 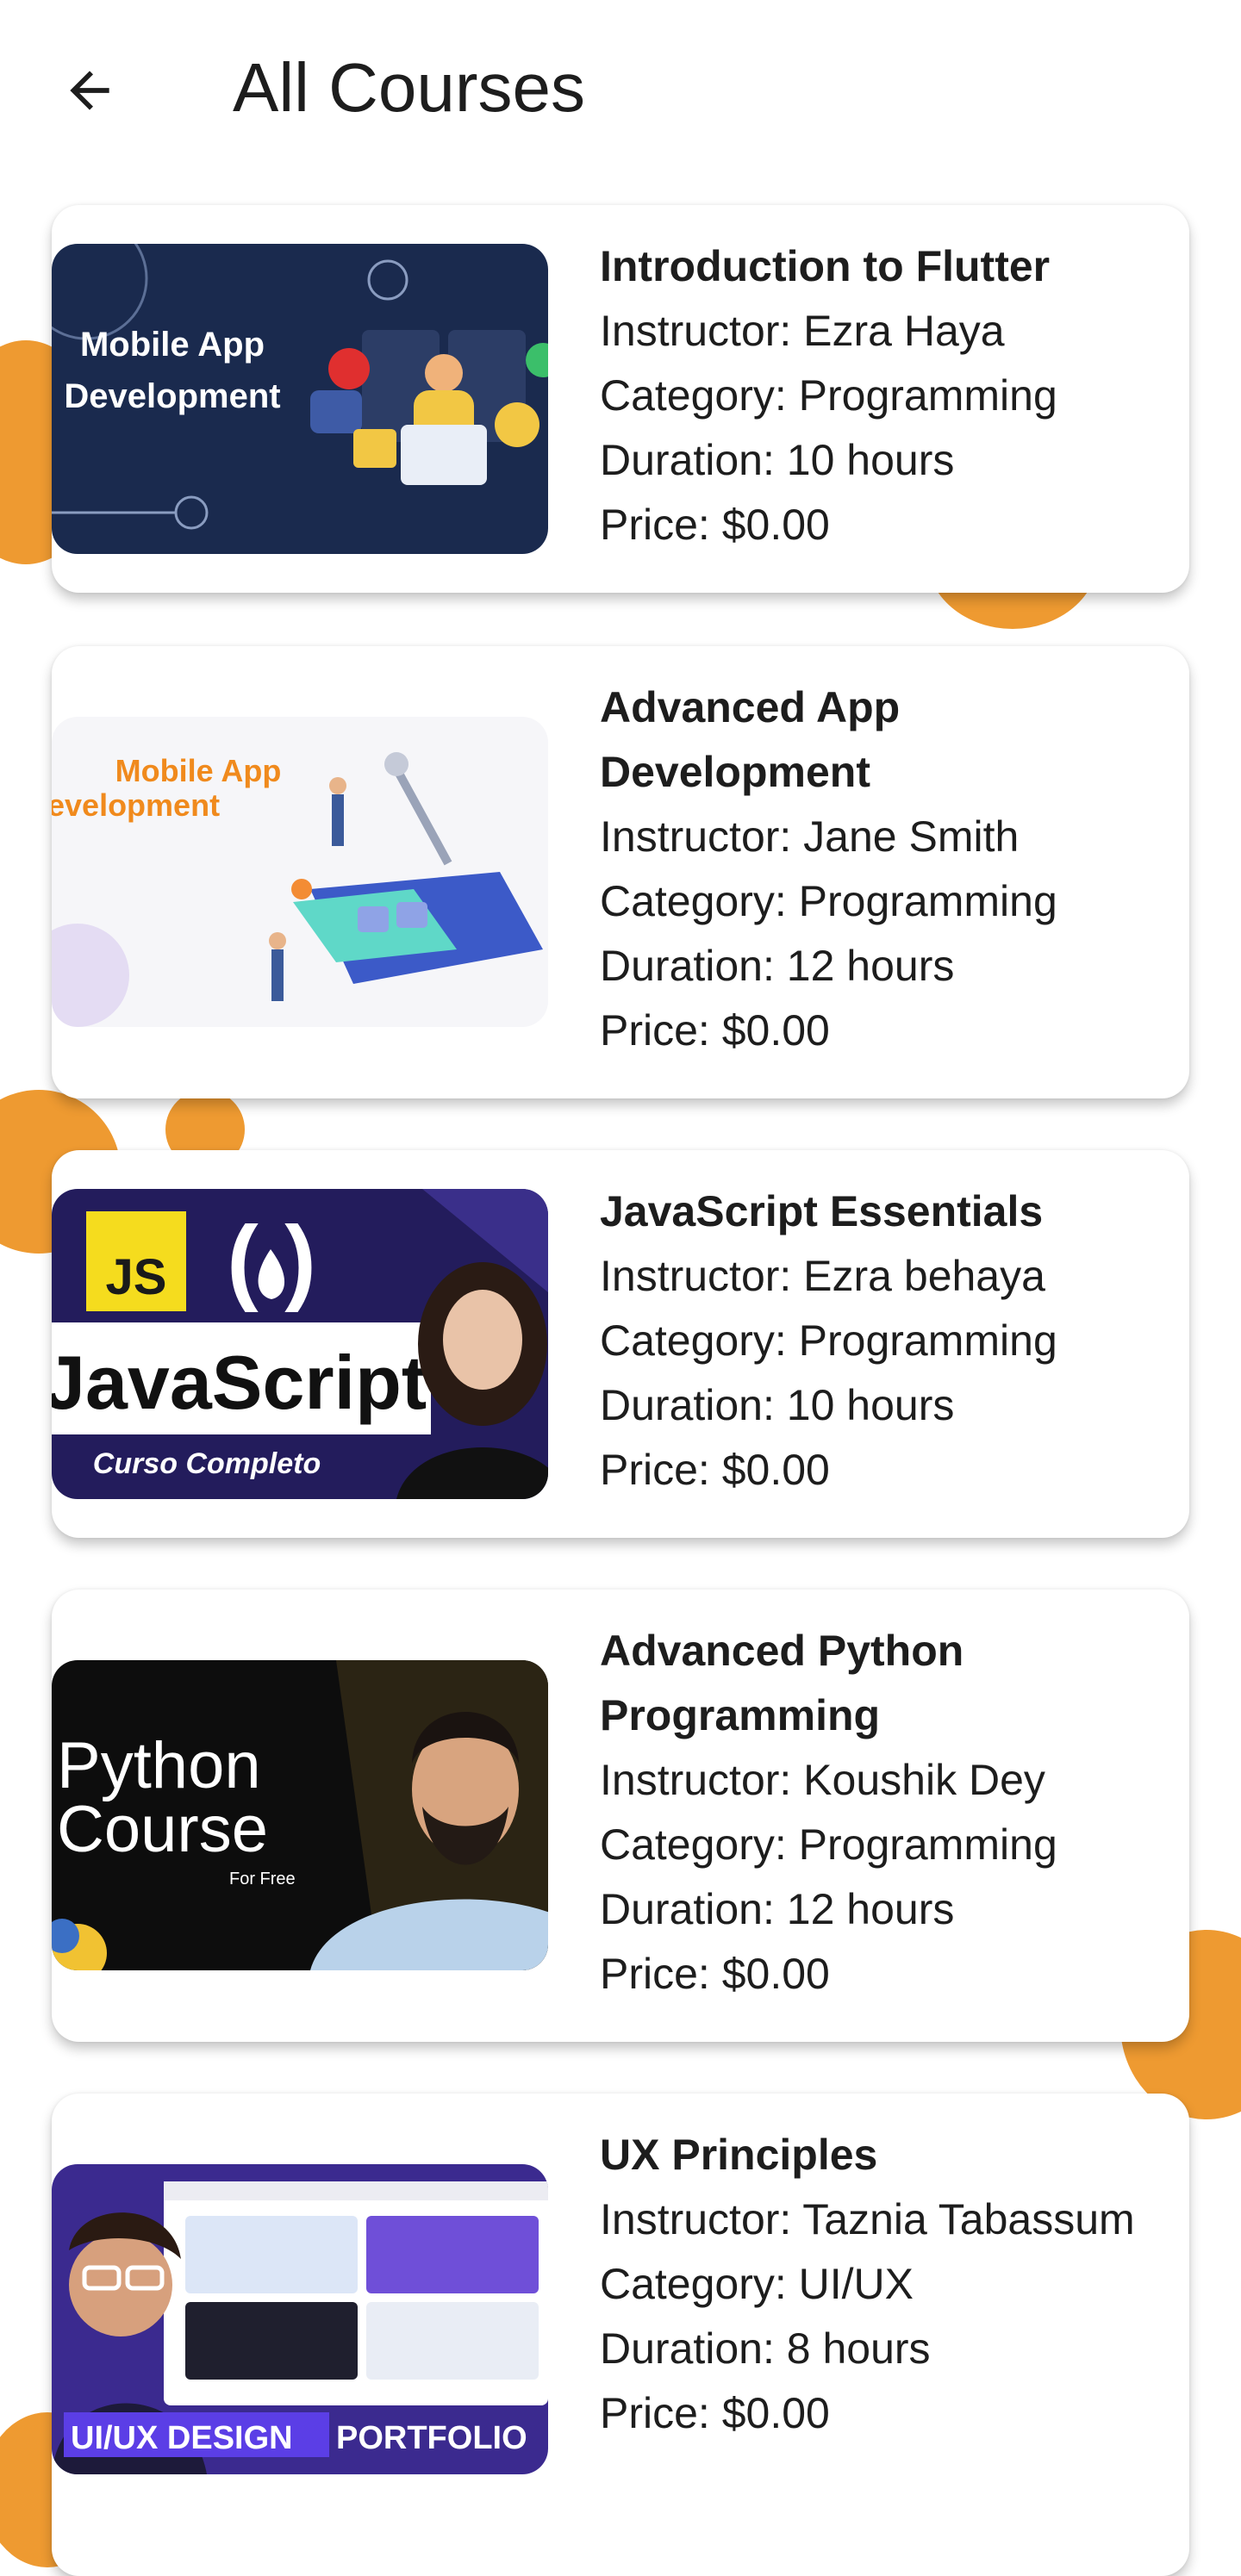 What do you see at coordinates (822, 1211) in the screenshot?
I see `course-title: JavaScript Essentials` at bounding box center [822, 1211].